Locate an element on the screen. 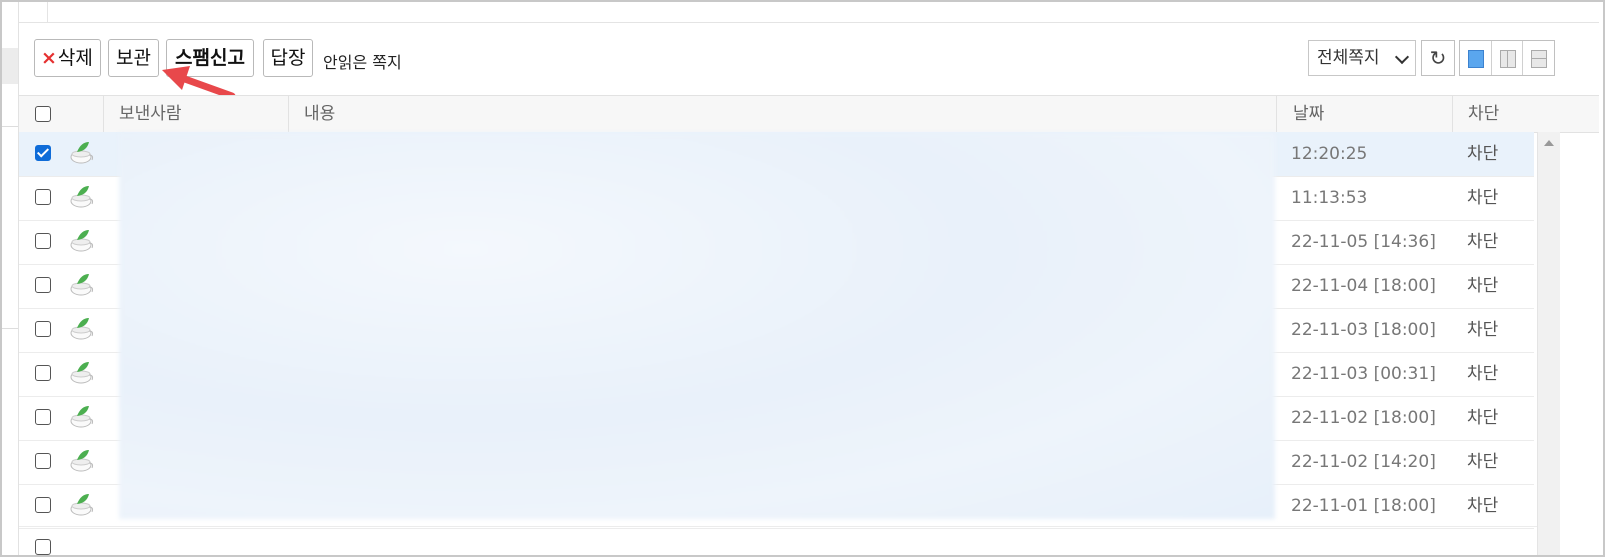 The image size is (1605, 557). filter-value: 전체쪽지 is located at coordinates (1348, 58).